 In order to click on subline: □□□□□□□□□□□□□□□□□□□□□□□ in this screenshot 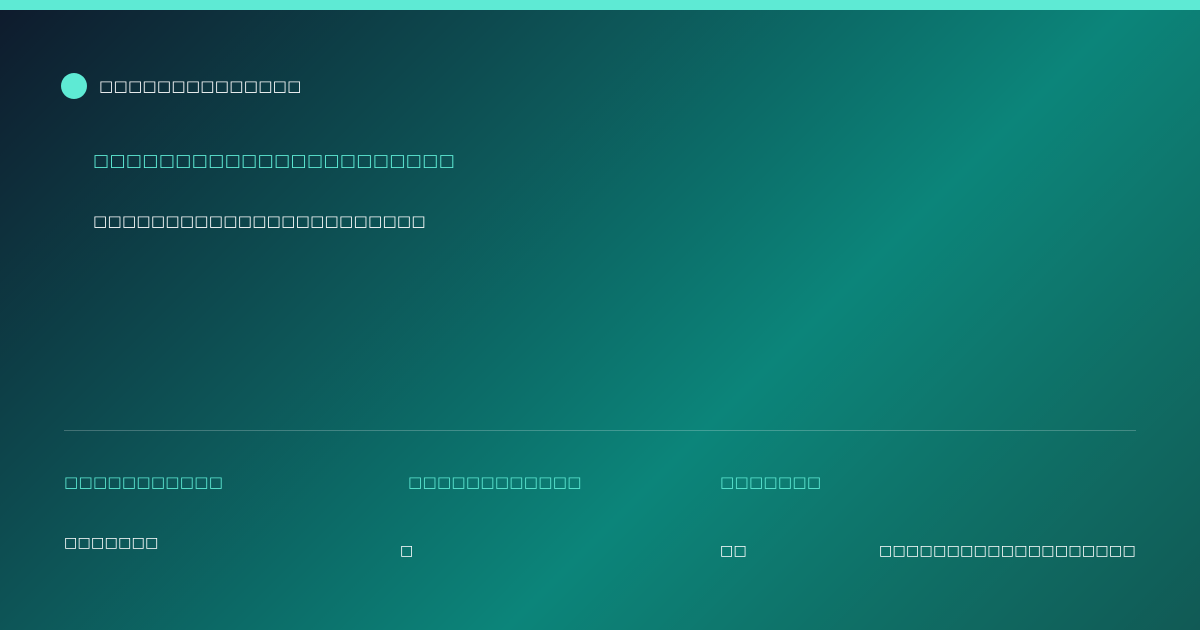, I will do `click(259, 221)`.